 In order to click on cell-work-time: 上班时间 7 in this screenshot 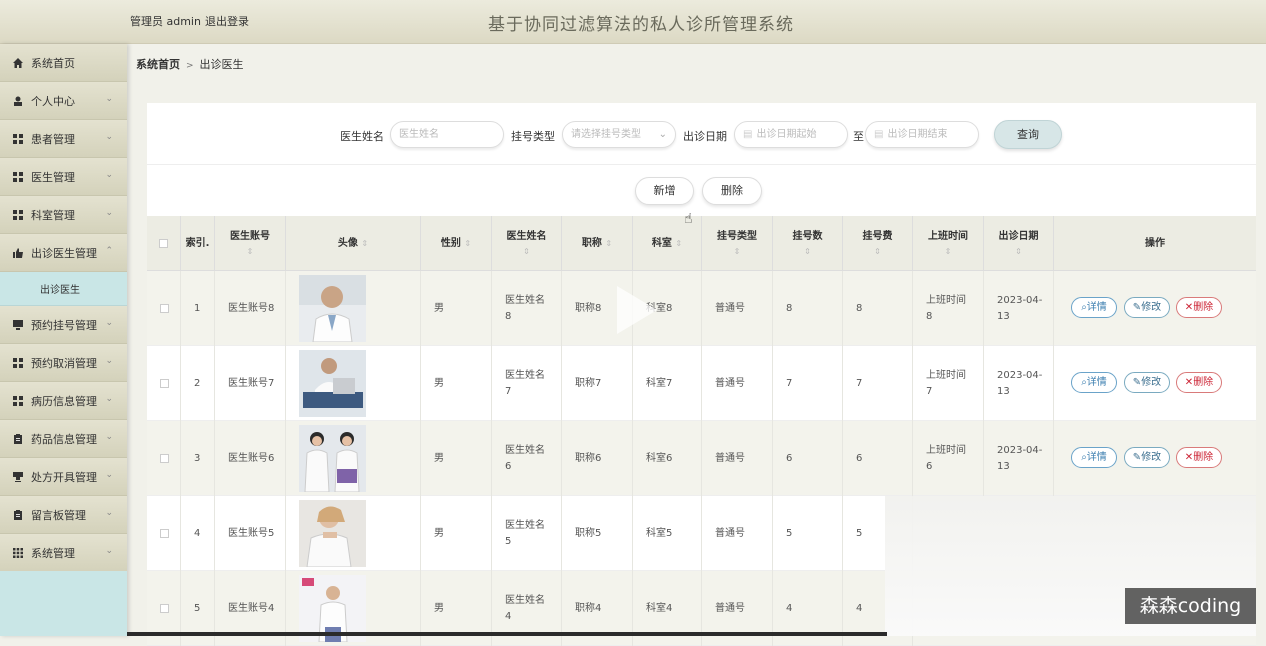, I will do `click(948, 383)`.